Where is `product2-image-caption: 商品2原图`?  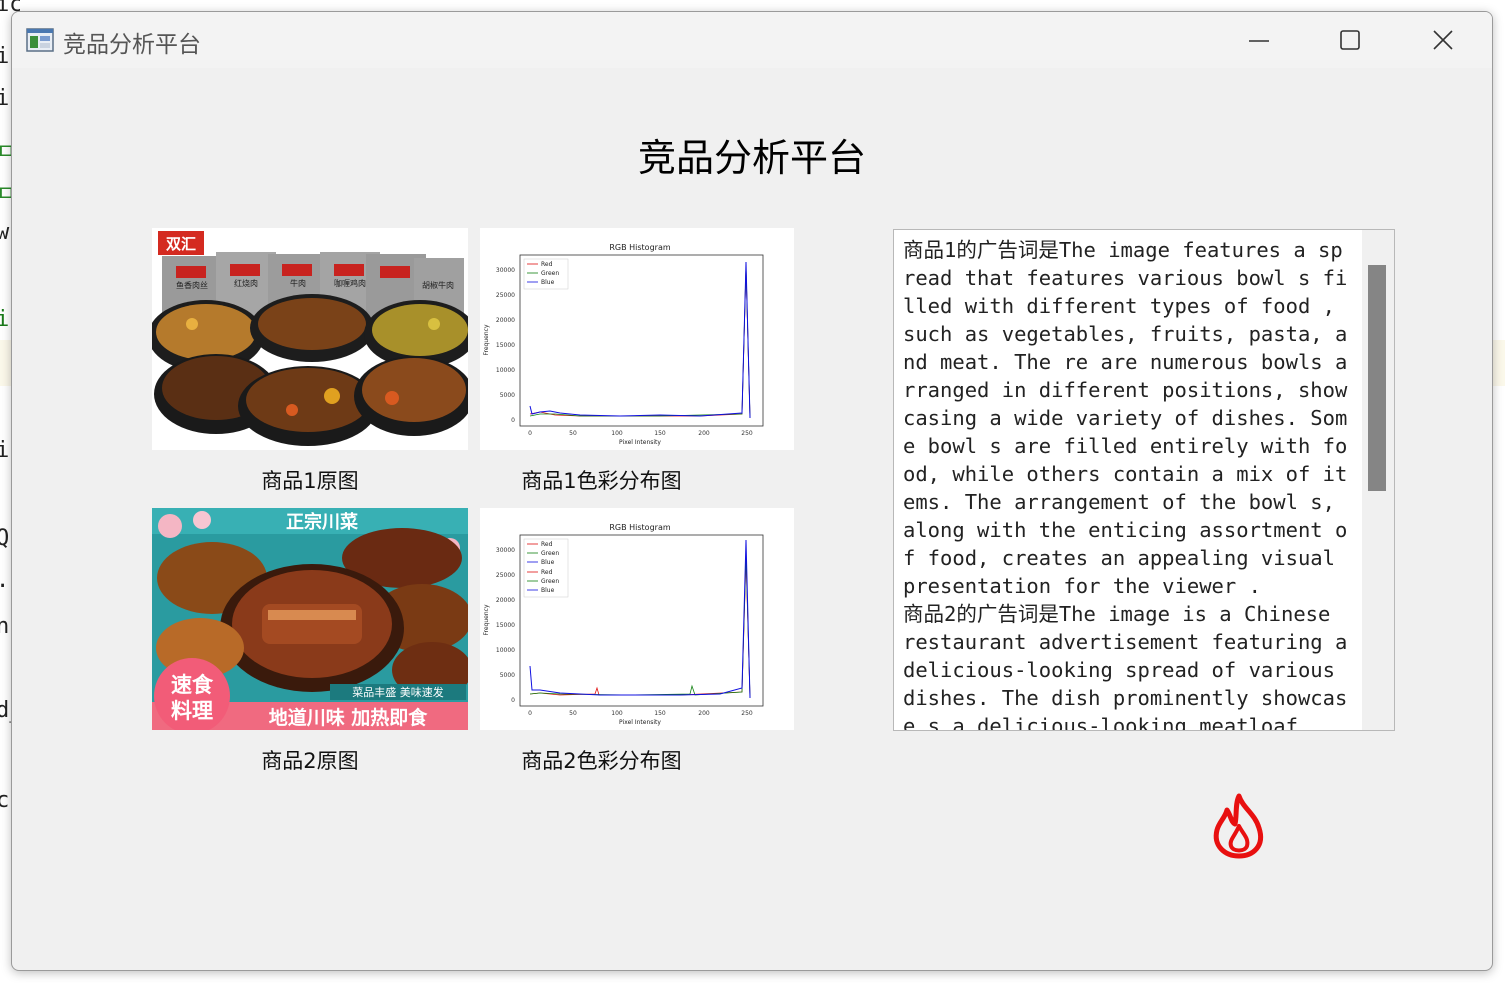
product2-image-caption: 商品2原图 is located at coordinates (310, 761).